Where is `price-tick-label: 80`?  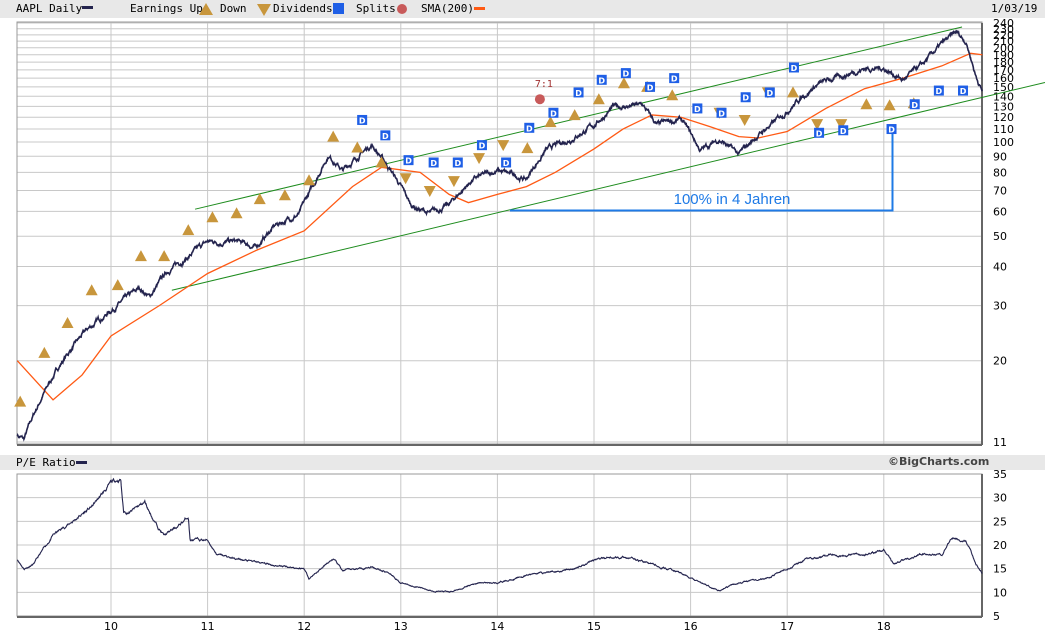 price-tick-label: 80 is located at coordinates (1000, 172).